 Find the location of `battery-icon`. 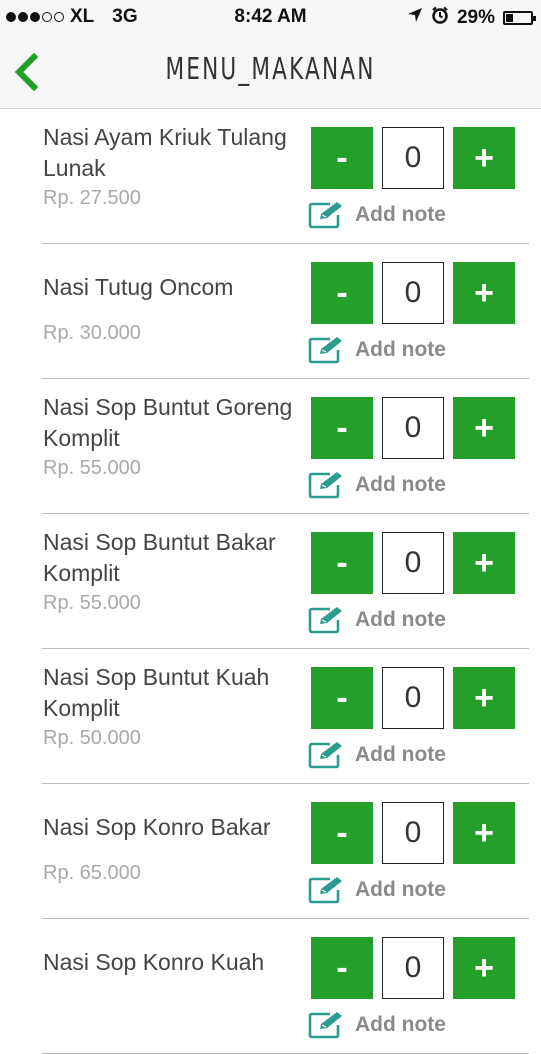

battery-icon is located at coordinates (519, 18).